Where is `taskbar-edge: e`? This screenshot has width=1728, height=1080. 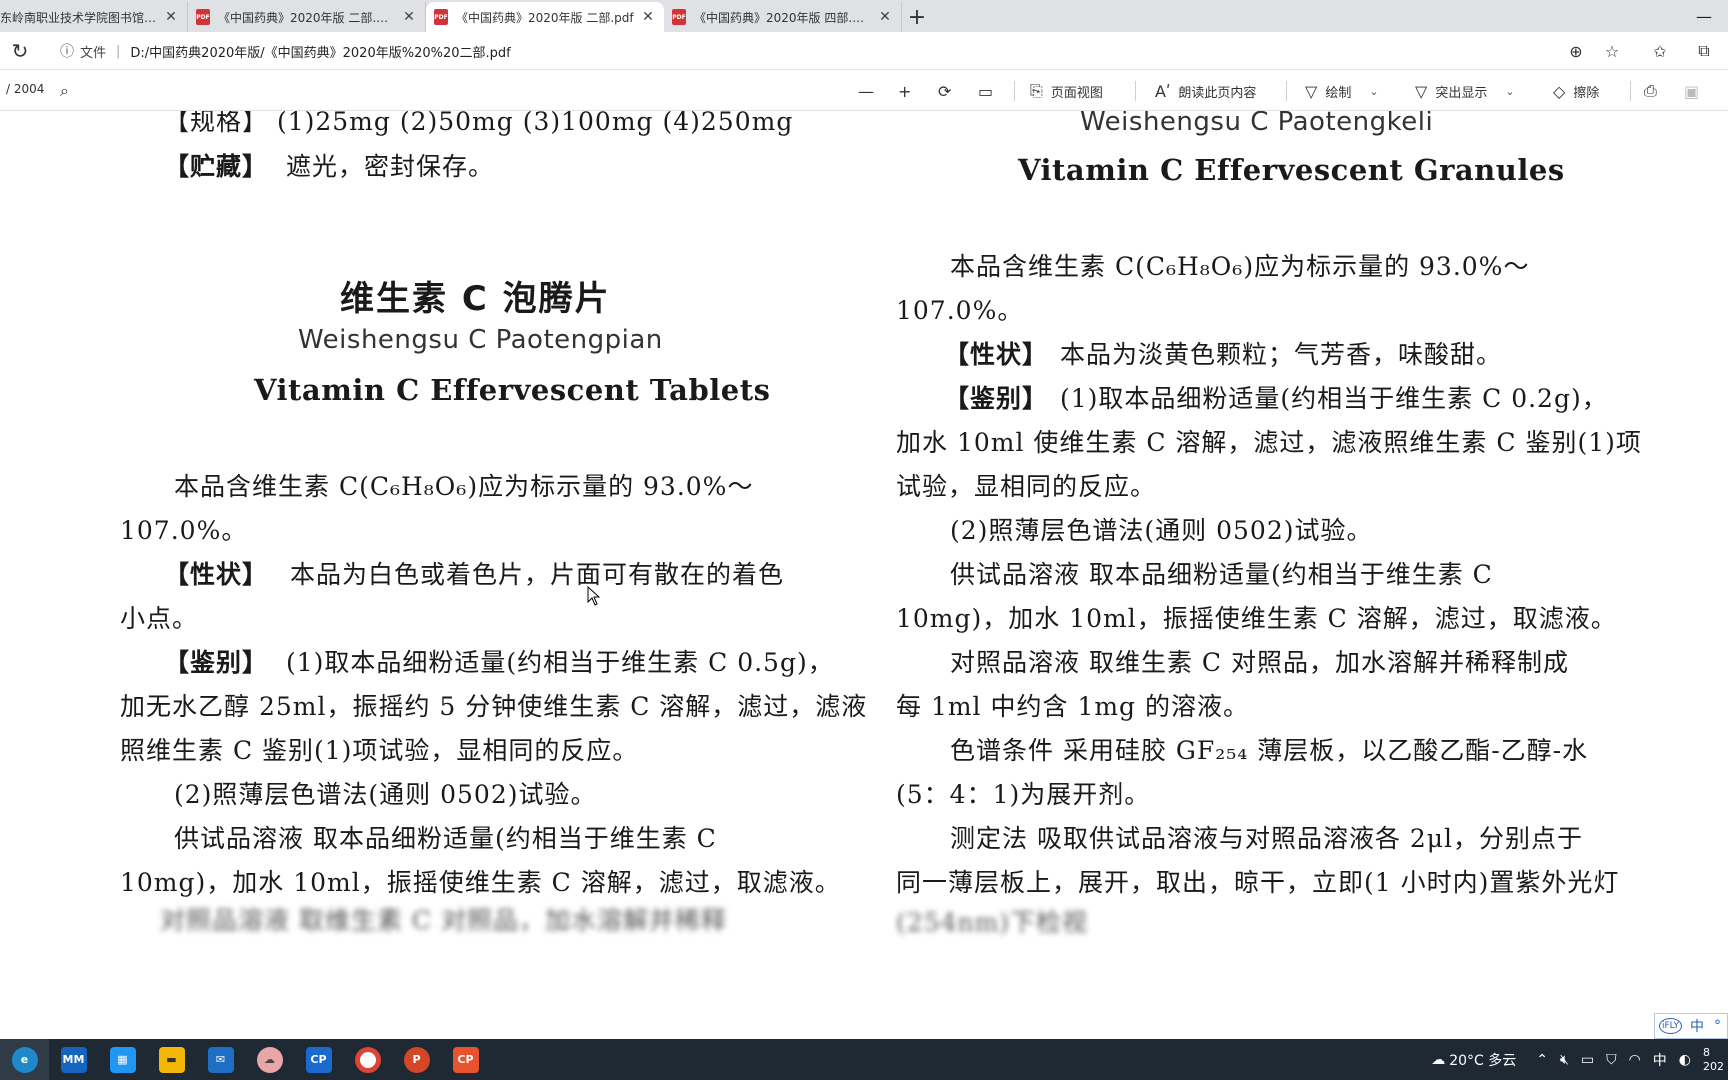
taskbar-edge: e is located at coordinates (24, 1059).